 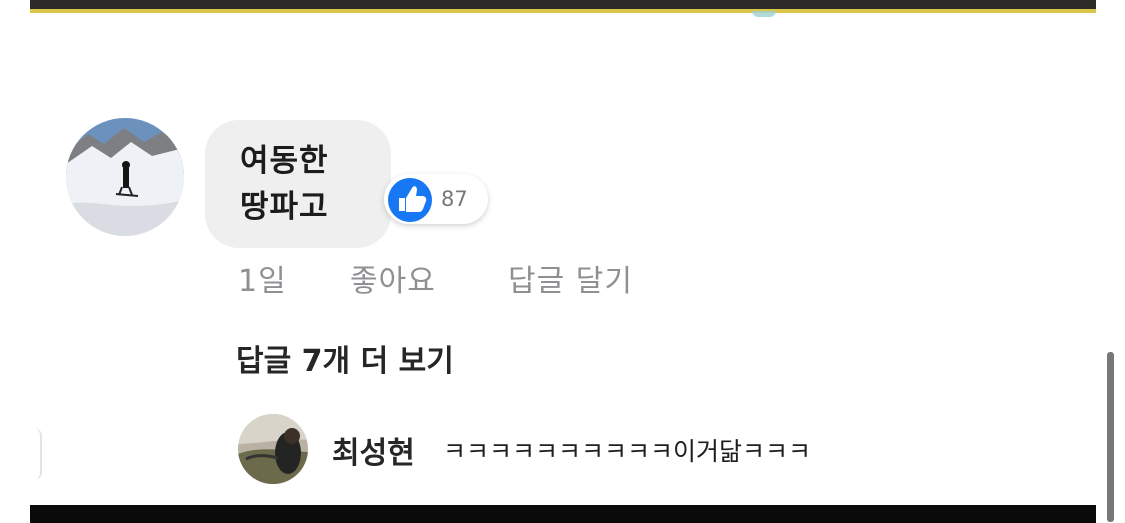 What do you see at coordinates (393, 278) in the screenshot?
I see `like-button: 좋아요` at bounding box center [393, 278].